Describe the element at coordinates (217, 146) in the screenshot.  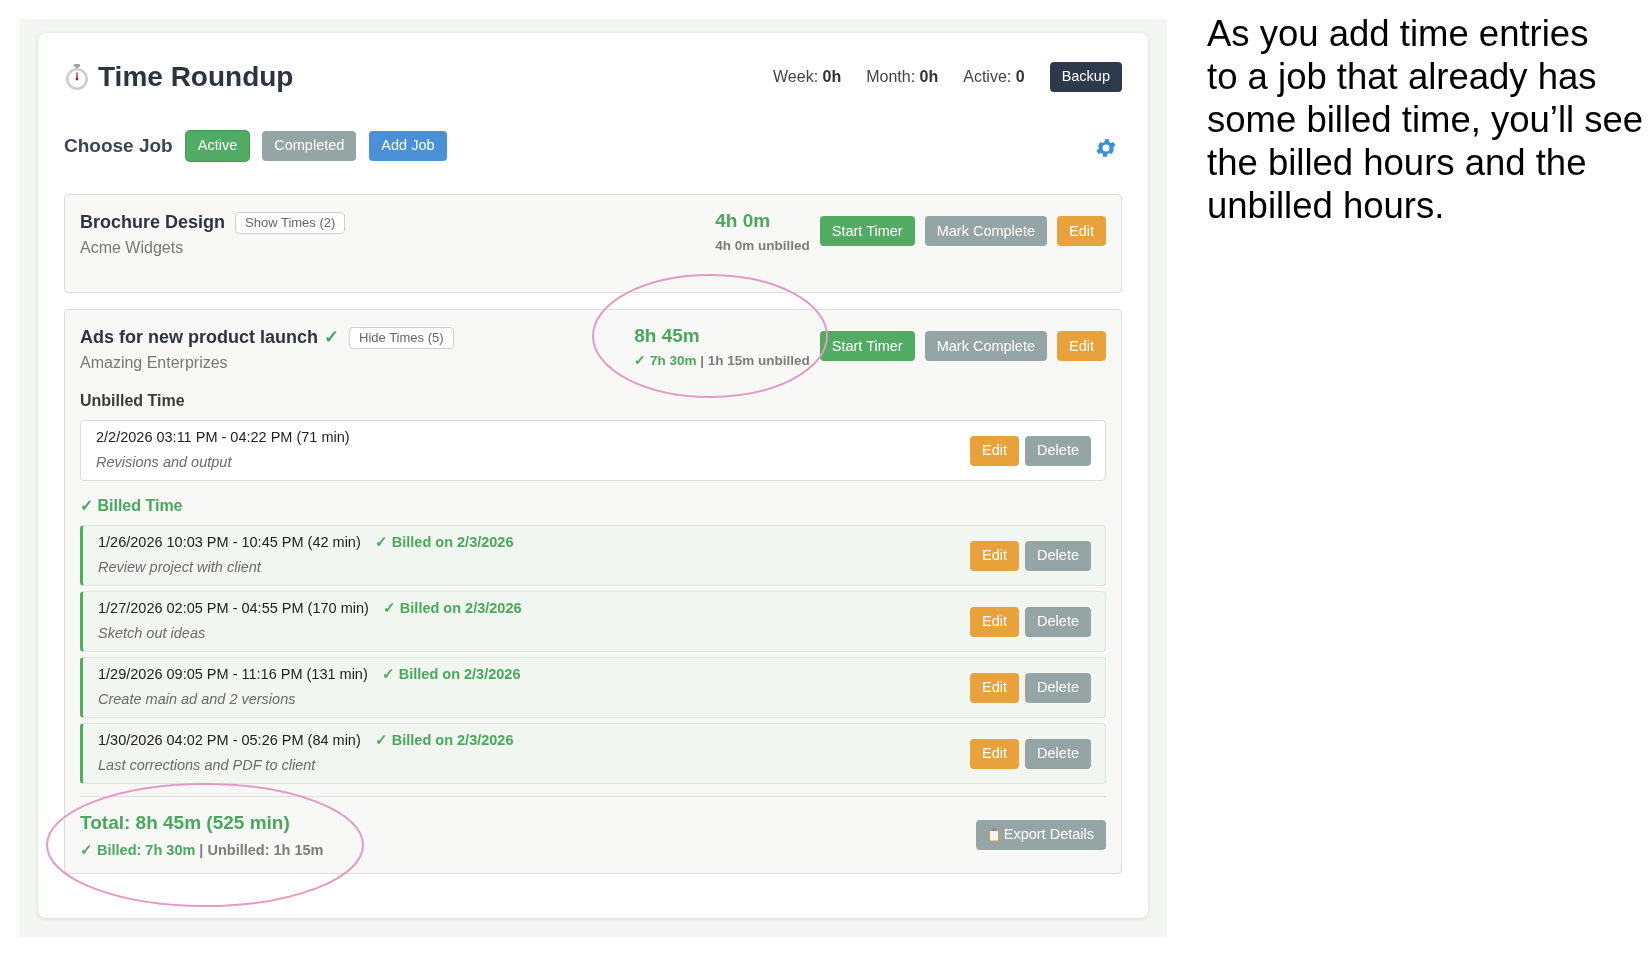
I see `filter-tab: Active` at that location.